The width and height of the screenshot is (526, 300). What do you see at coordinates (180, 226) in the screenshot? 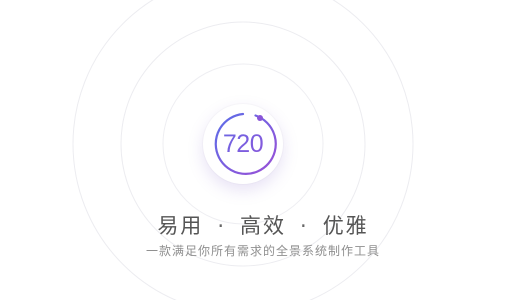
I see `headline-easy: 易用` at bounding box center [180, 226].